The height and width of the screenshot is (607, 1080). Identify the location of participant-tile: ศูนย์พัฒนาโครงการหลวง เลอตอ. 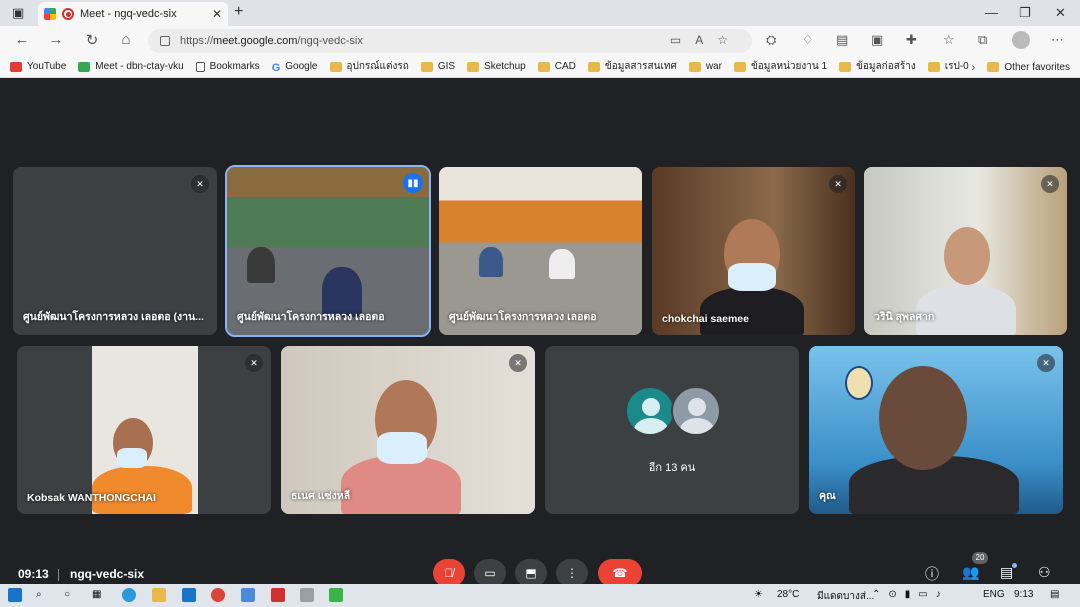
(540, 251).